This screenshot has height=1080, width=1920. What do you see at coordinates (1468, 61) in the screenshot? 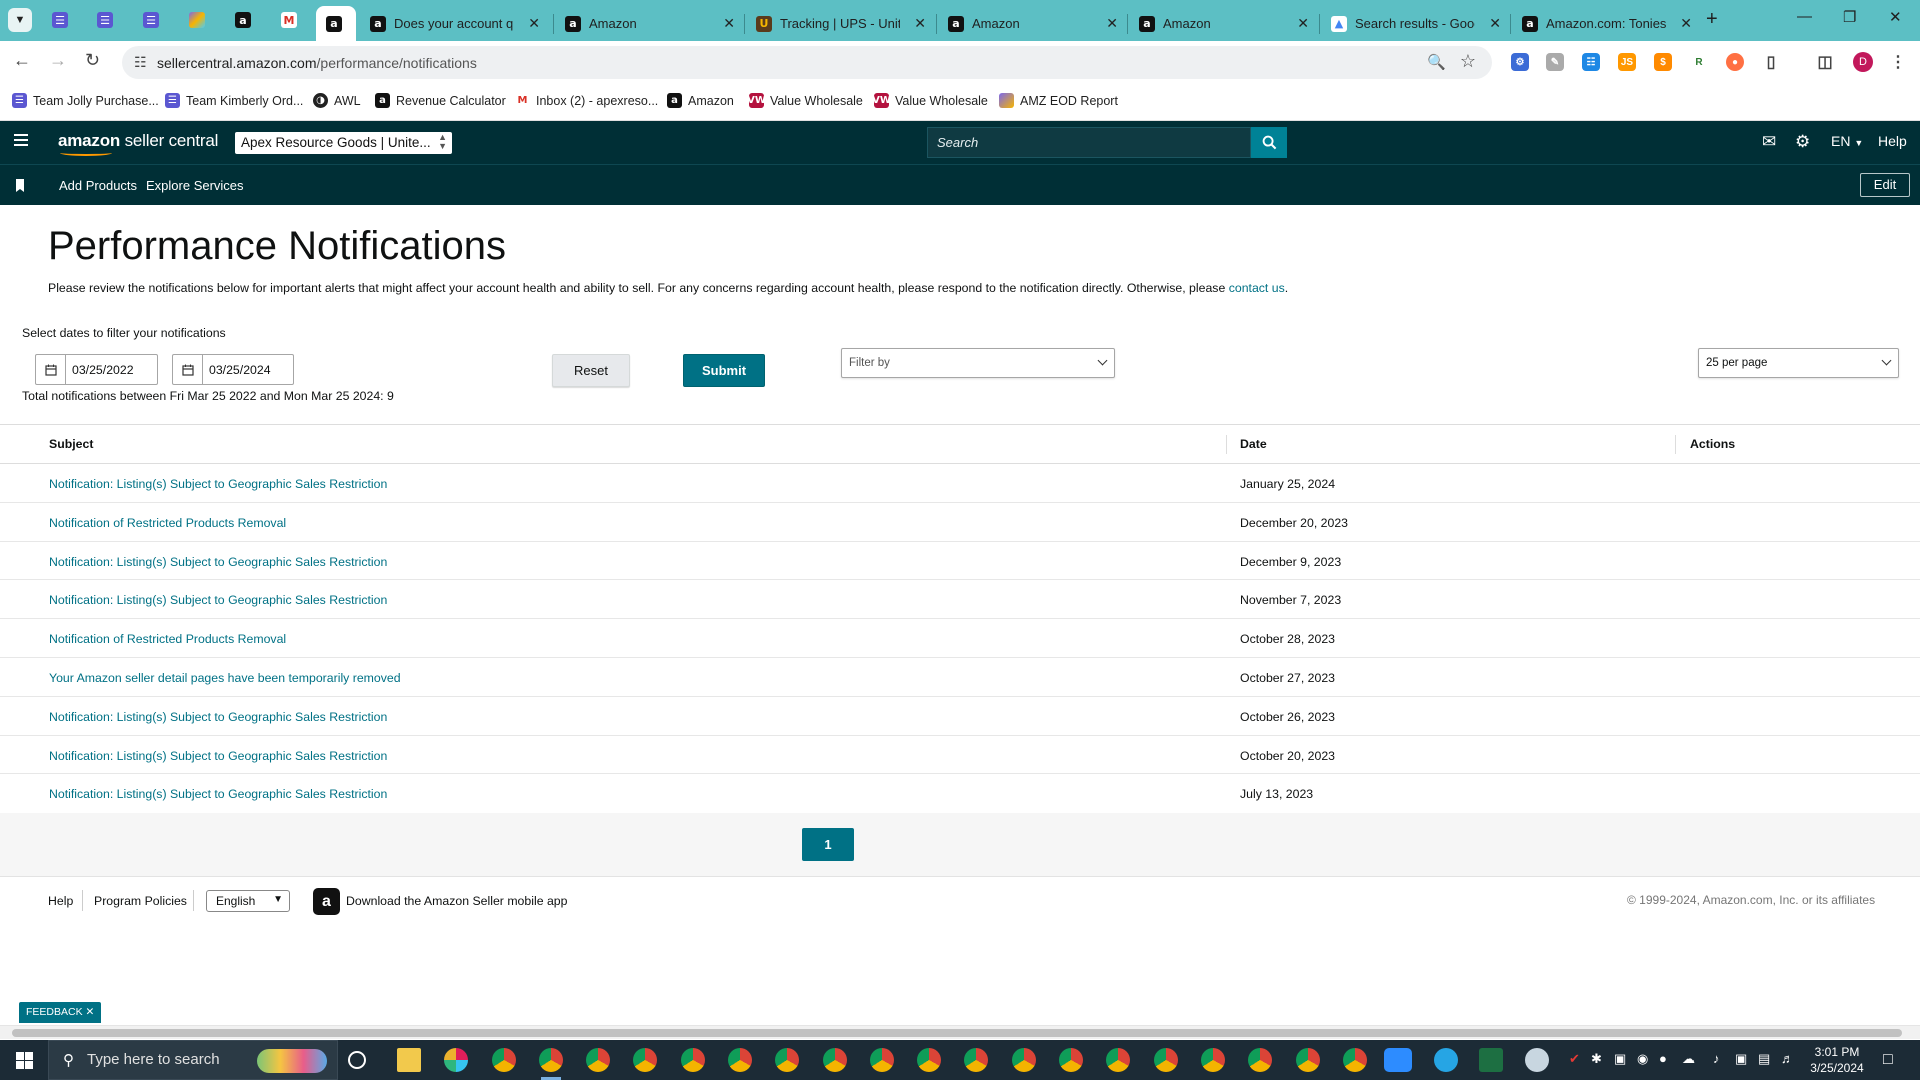
I see `bookmark-star-icon: ☆` at bounding box center [1468, 61].